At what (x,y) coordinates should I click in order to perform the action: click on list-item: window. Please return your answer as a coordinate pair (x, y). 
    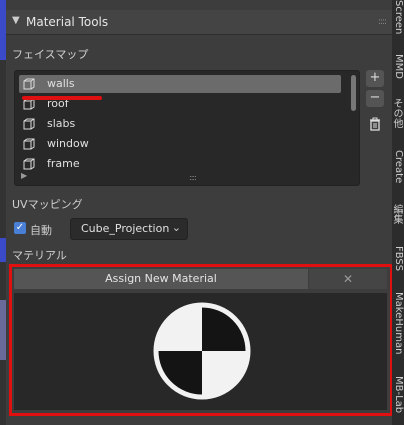
    Looking at the image, I should click on (180, 144).